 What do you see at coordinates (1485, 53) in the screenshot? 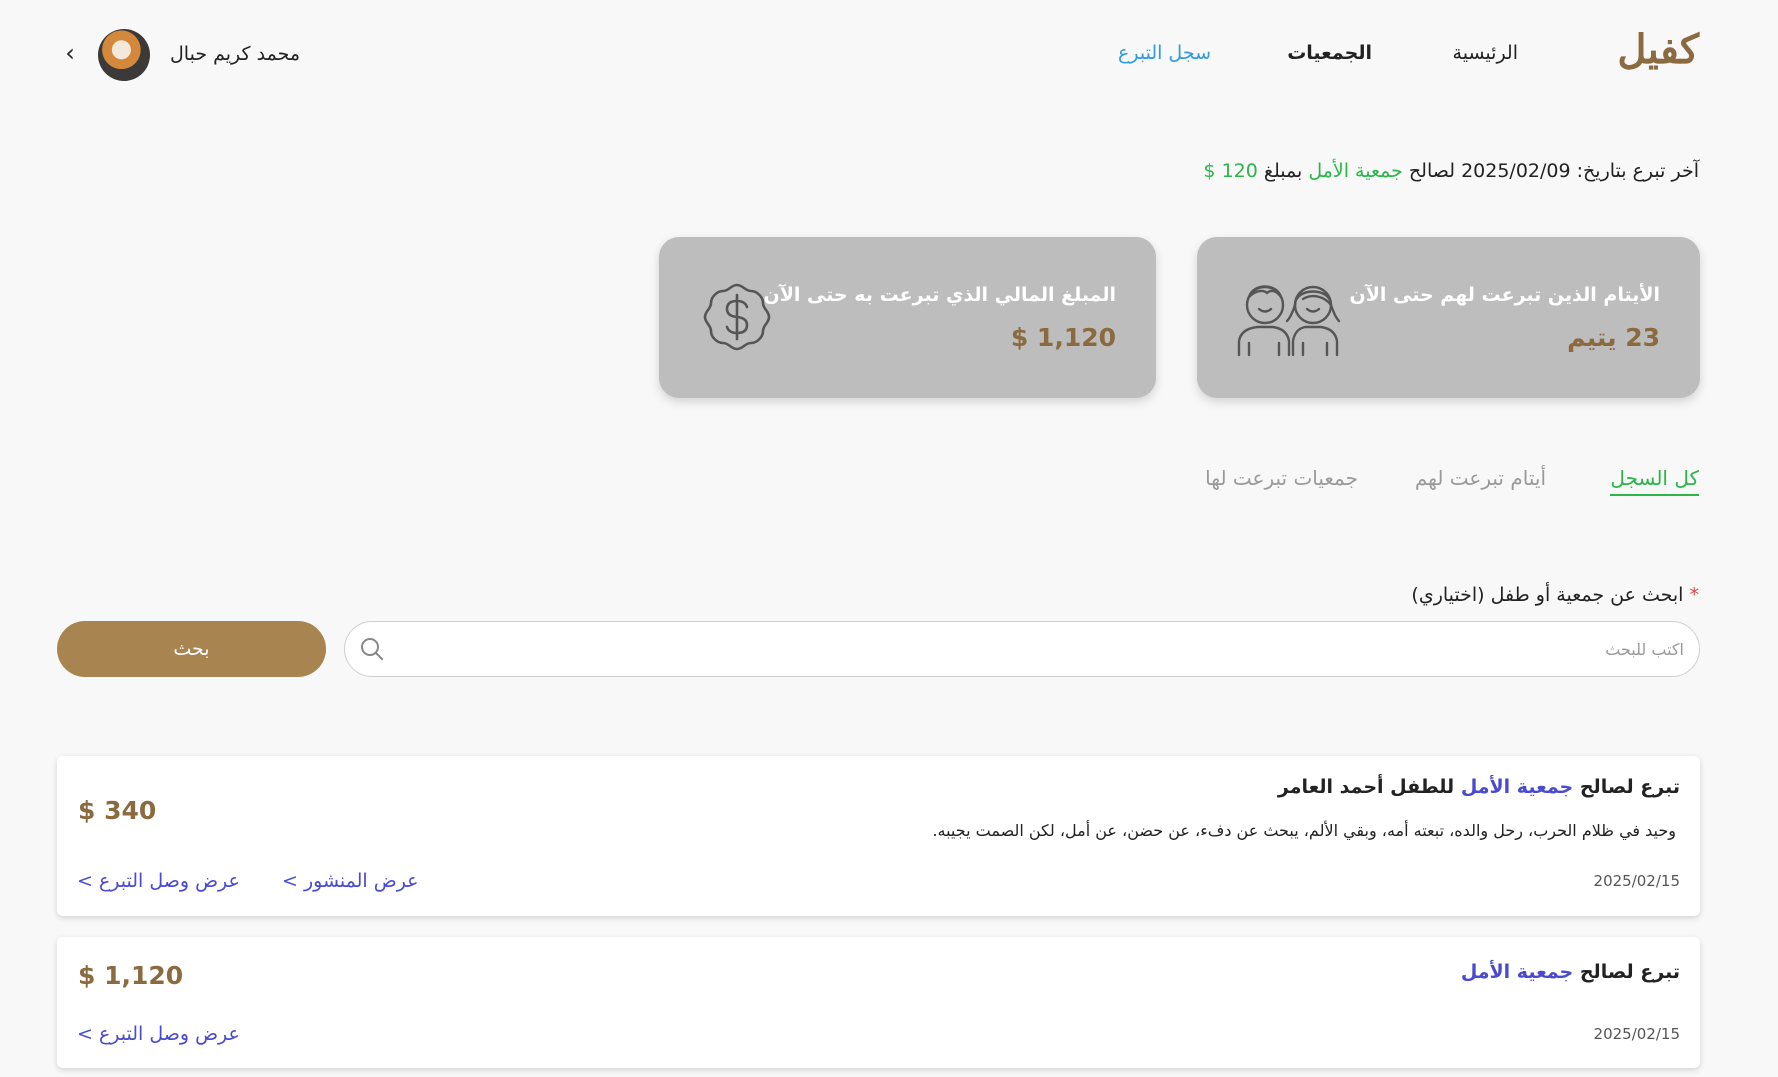
I see `nav-home: الرئيسية` at bounding box center [1485, 53].